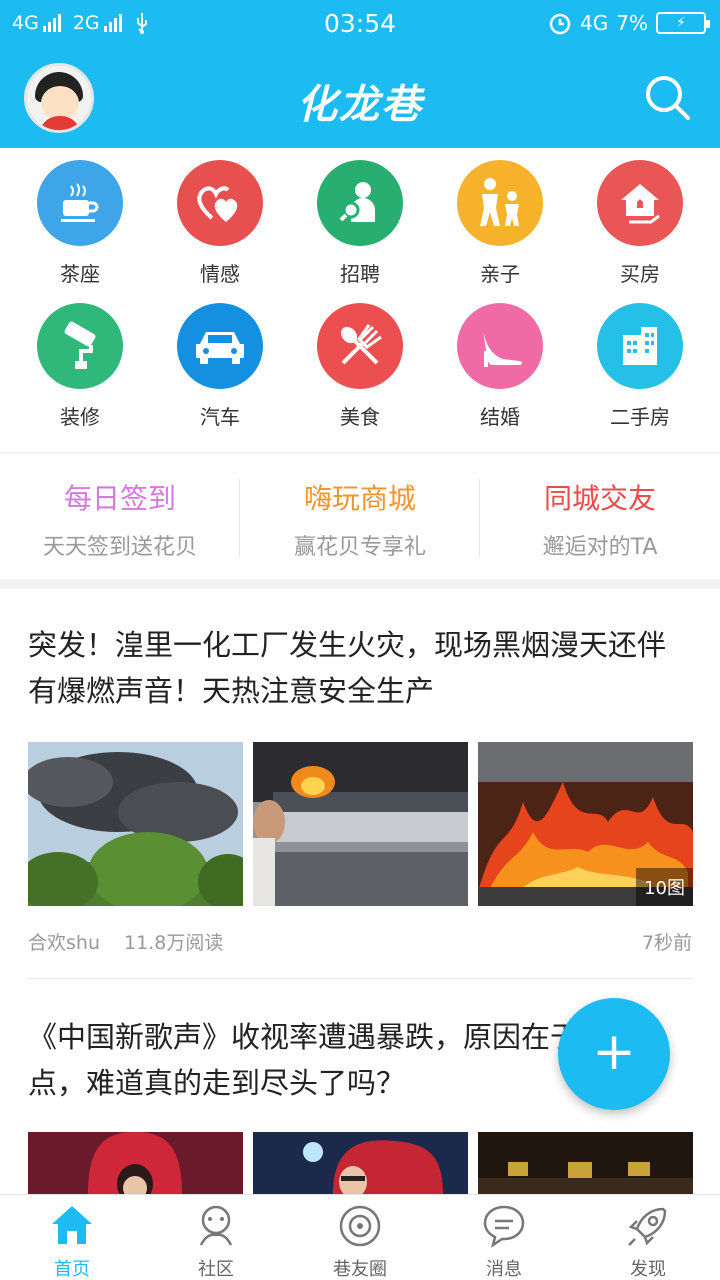 This screenshot has width=720, height=1280. I want to click on category-wedding: 结婚, so click(500, 361).